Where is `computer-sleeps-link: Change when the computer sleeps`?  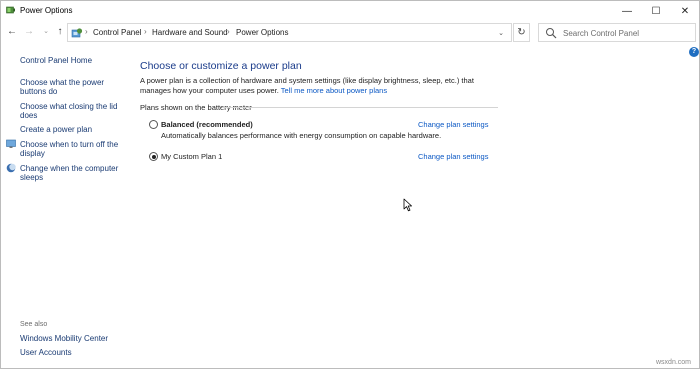 computer-sleeps-link: Change when the computer sleeps is located at coordinates (70, 173).